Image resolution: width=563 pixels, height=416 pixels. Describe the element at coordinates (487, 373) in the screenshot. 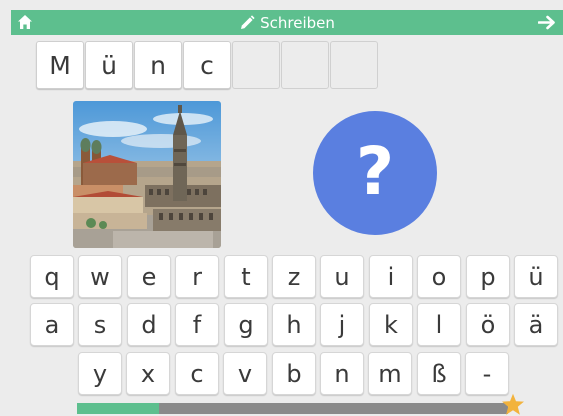

I see `key--: -` at that location.